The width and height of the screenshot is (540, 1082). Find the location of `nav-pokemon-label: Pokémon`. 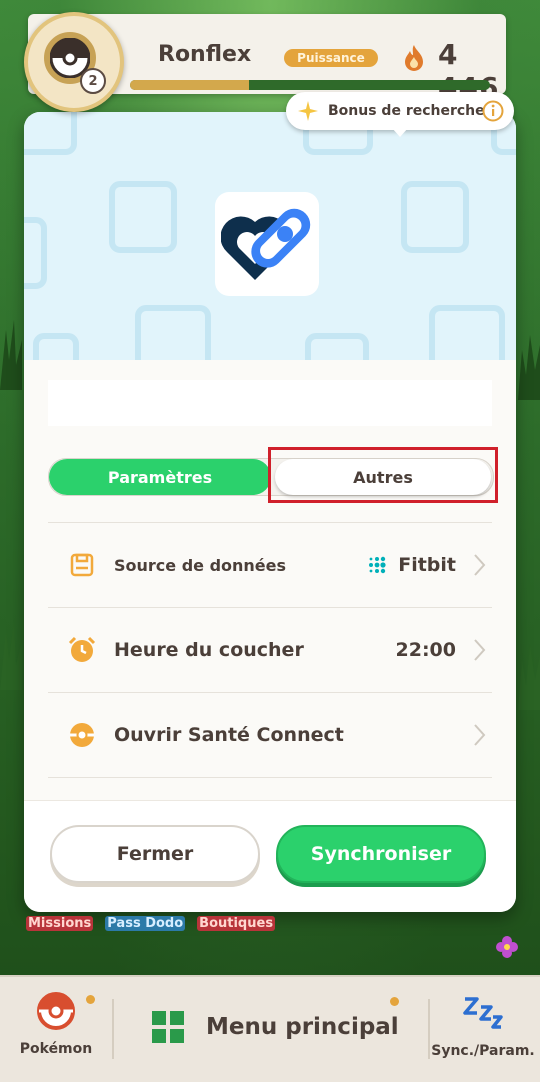

nav-pokemon-label: Pokémon is located at coordinates (56, 1049).